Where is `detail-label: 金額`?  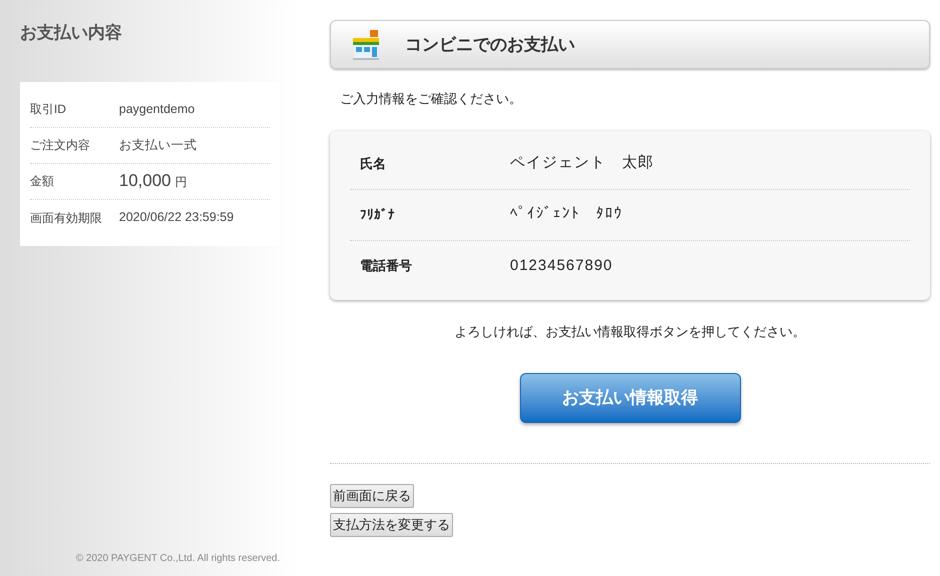 detail-label: 金額 is located at coordinates (42, 181).